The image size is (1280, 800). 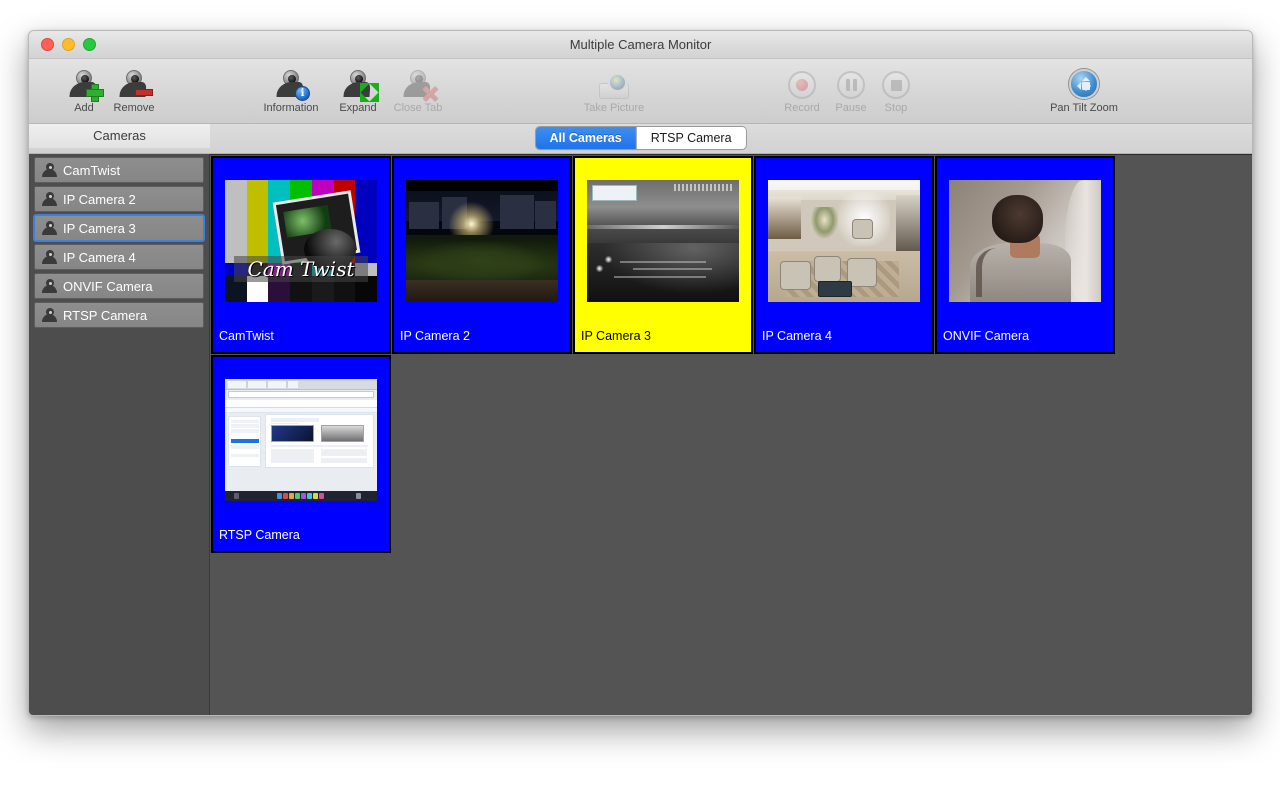 I want to click on video-preview-rtsp-camera, so click(x=301, y=440).